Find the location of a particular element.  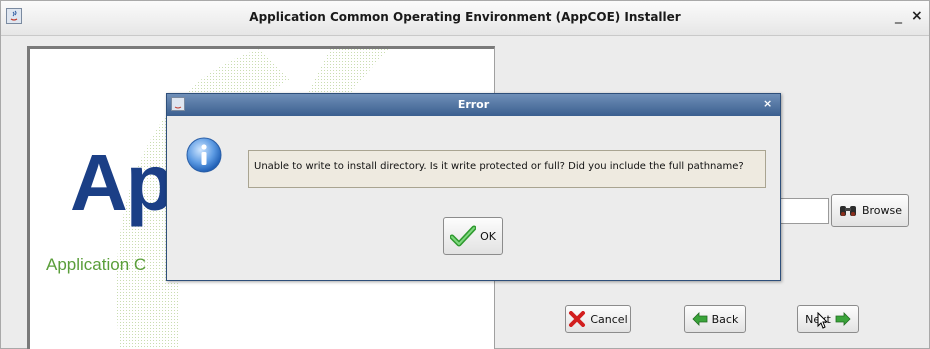

error-dialog-titlebar: Error × is located at coordinates (473, 105).